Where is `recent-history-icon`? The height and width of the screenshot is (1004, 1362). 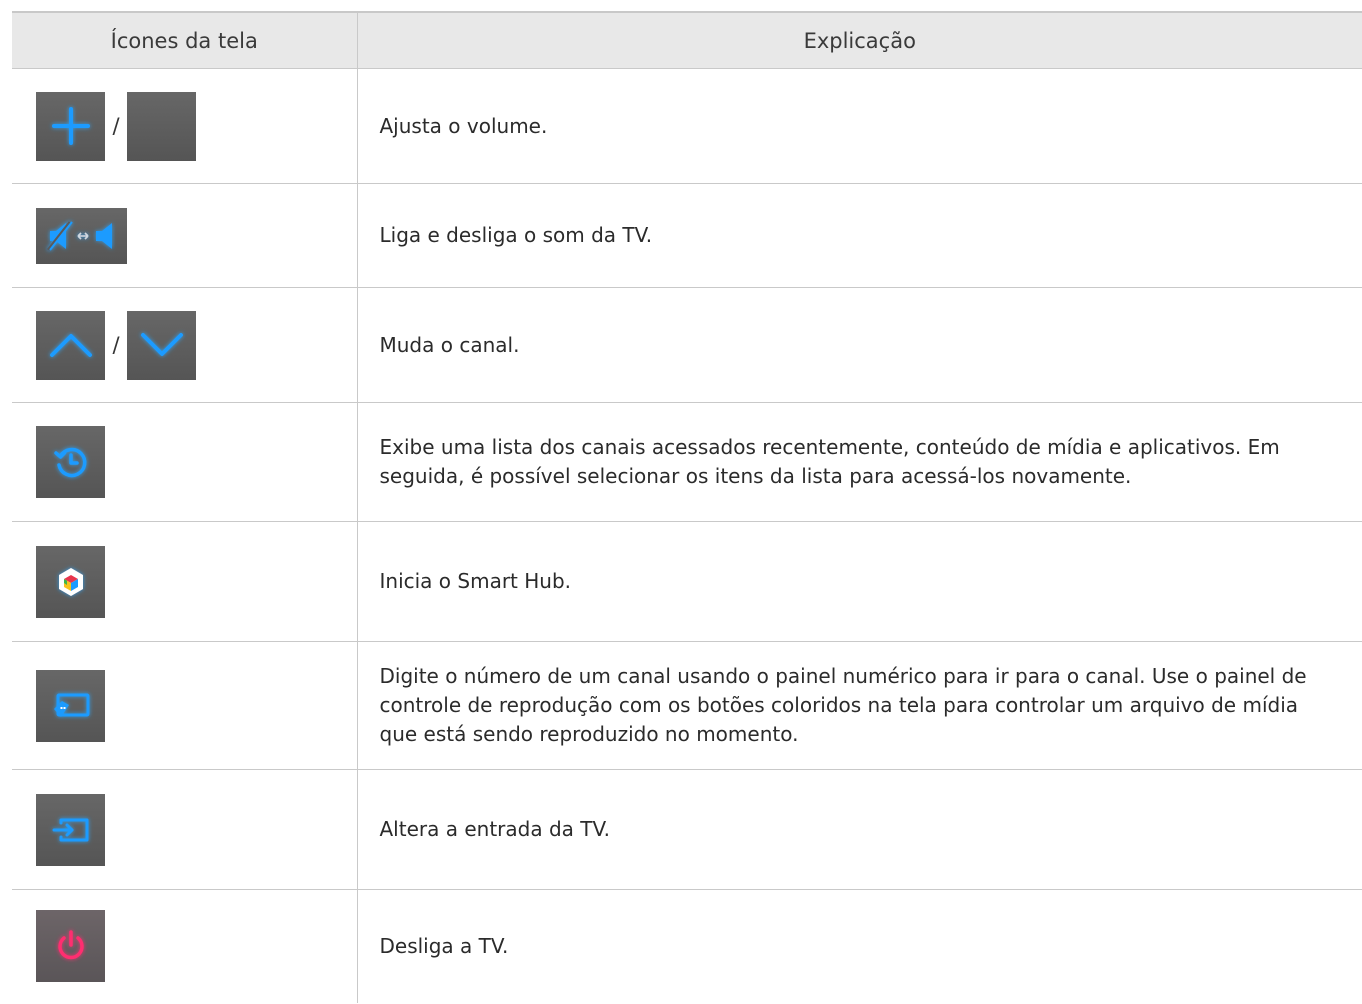
recent-history-icon is located at coordinates (69, 462).